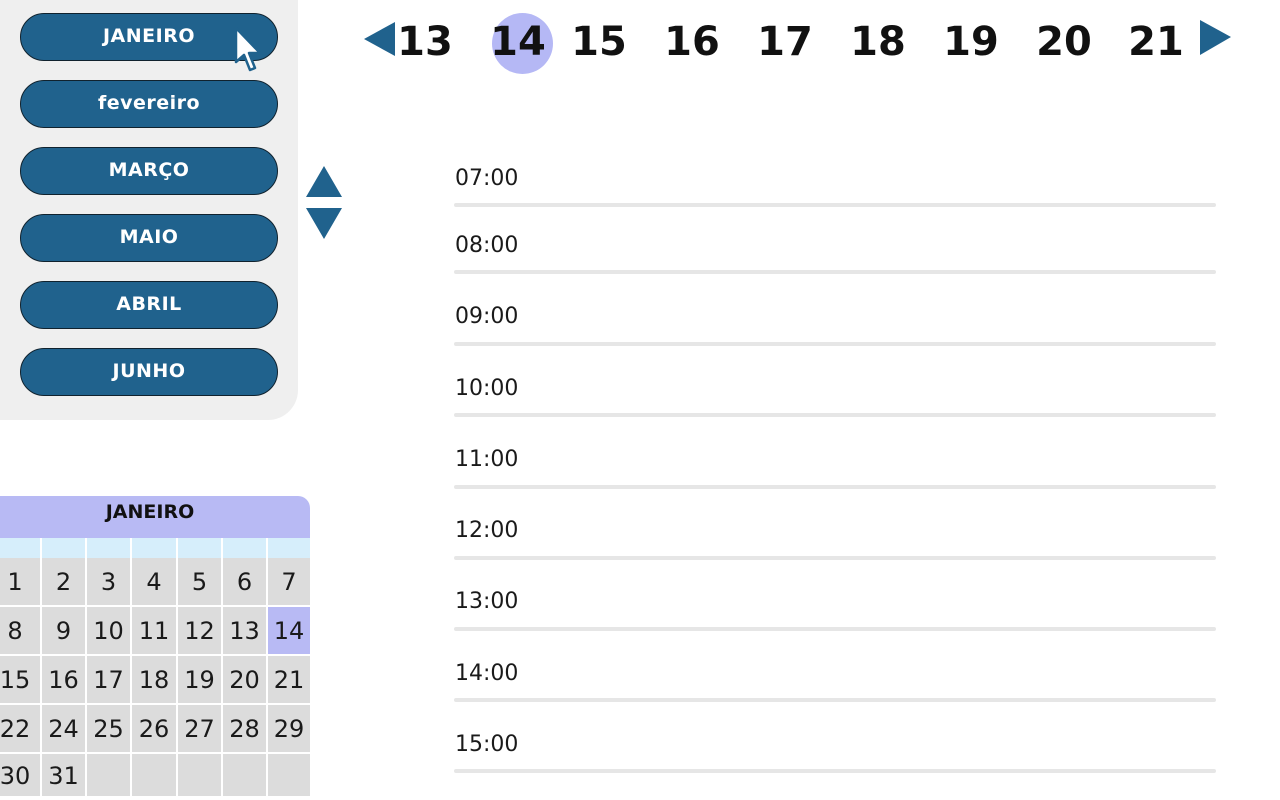 Image resolution: width=1280 pixels, height=800 pixels. I want to click on calendar-day-cell: 25, so click(109, 729).